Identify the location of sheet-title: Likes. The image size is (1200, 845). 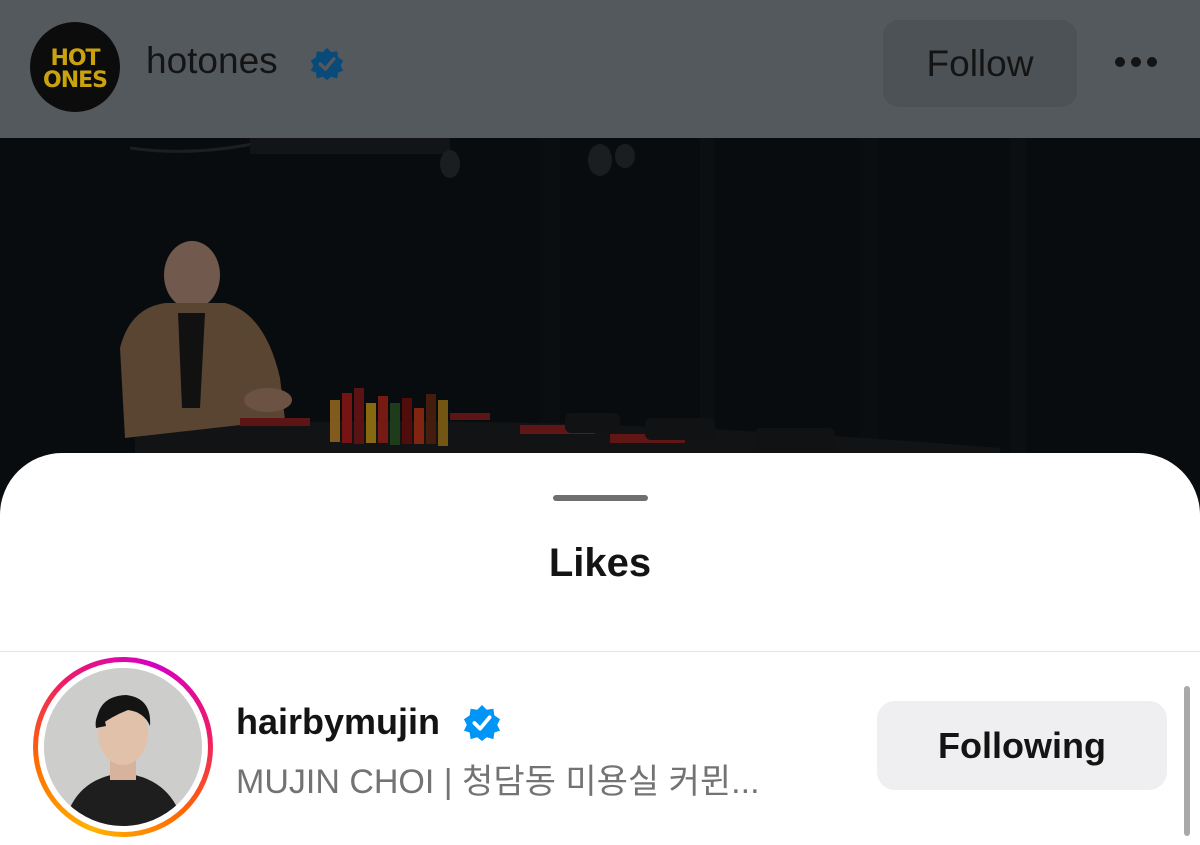
(600, 563).